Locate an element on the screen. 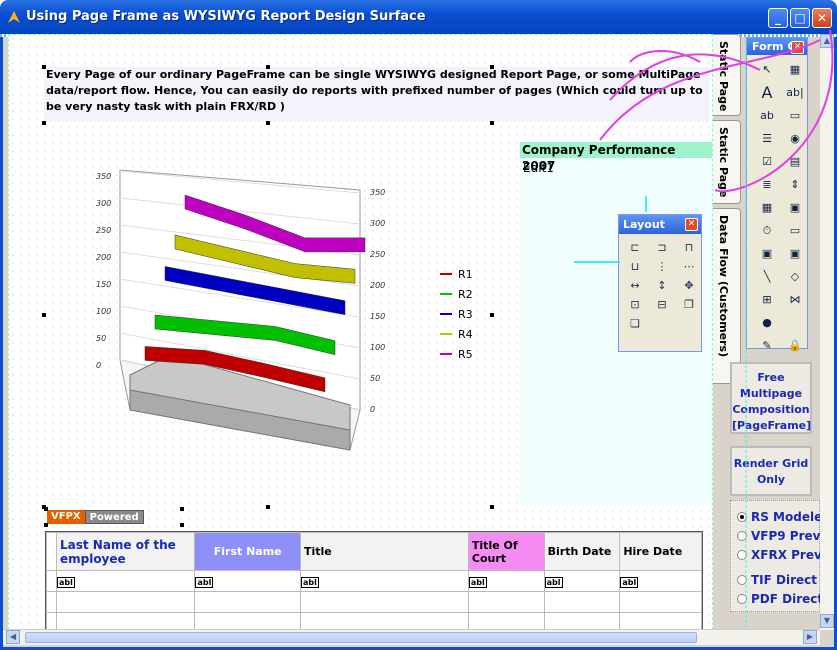 The height and width of the screenshot is (650, 837). center-horizontally-icon: ⊡ is located at coordinates (635, 305).